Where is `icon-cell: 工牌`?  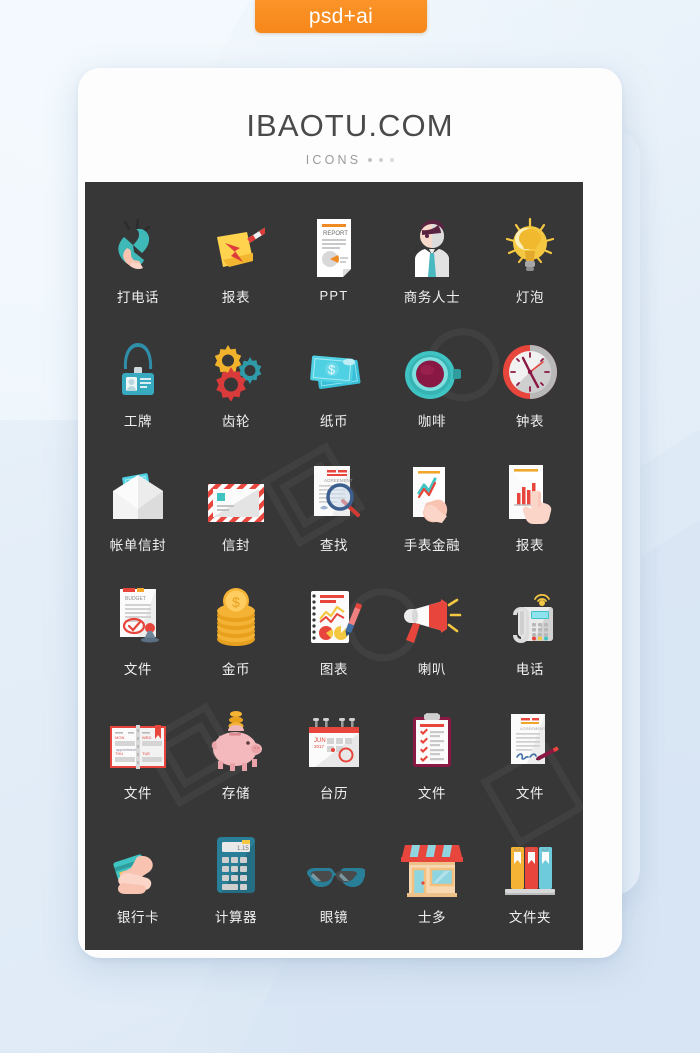
icon-cell: 工牌 is located at coordinates (138, 382).